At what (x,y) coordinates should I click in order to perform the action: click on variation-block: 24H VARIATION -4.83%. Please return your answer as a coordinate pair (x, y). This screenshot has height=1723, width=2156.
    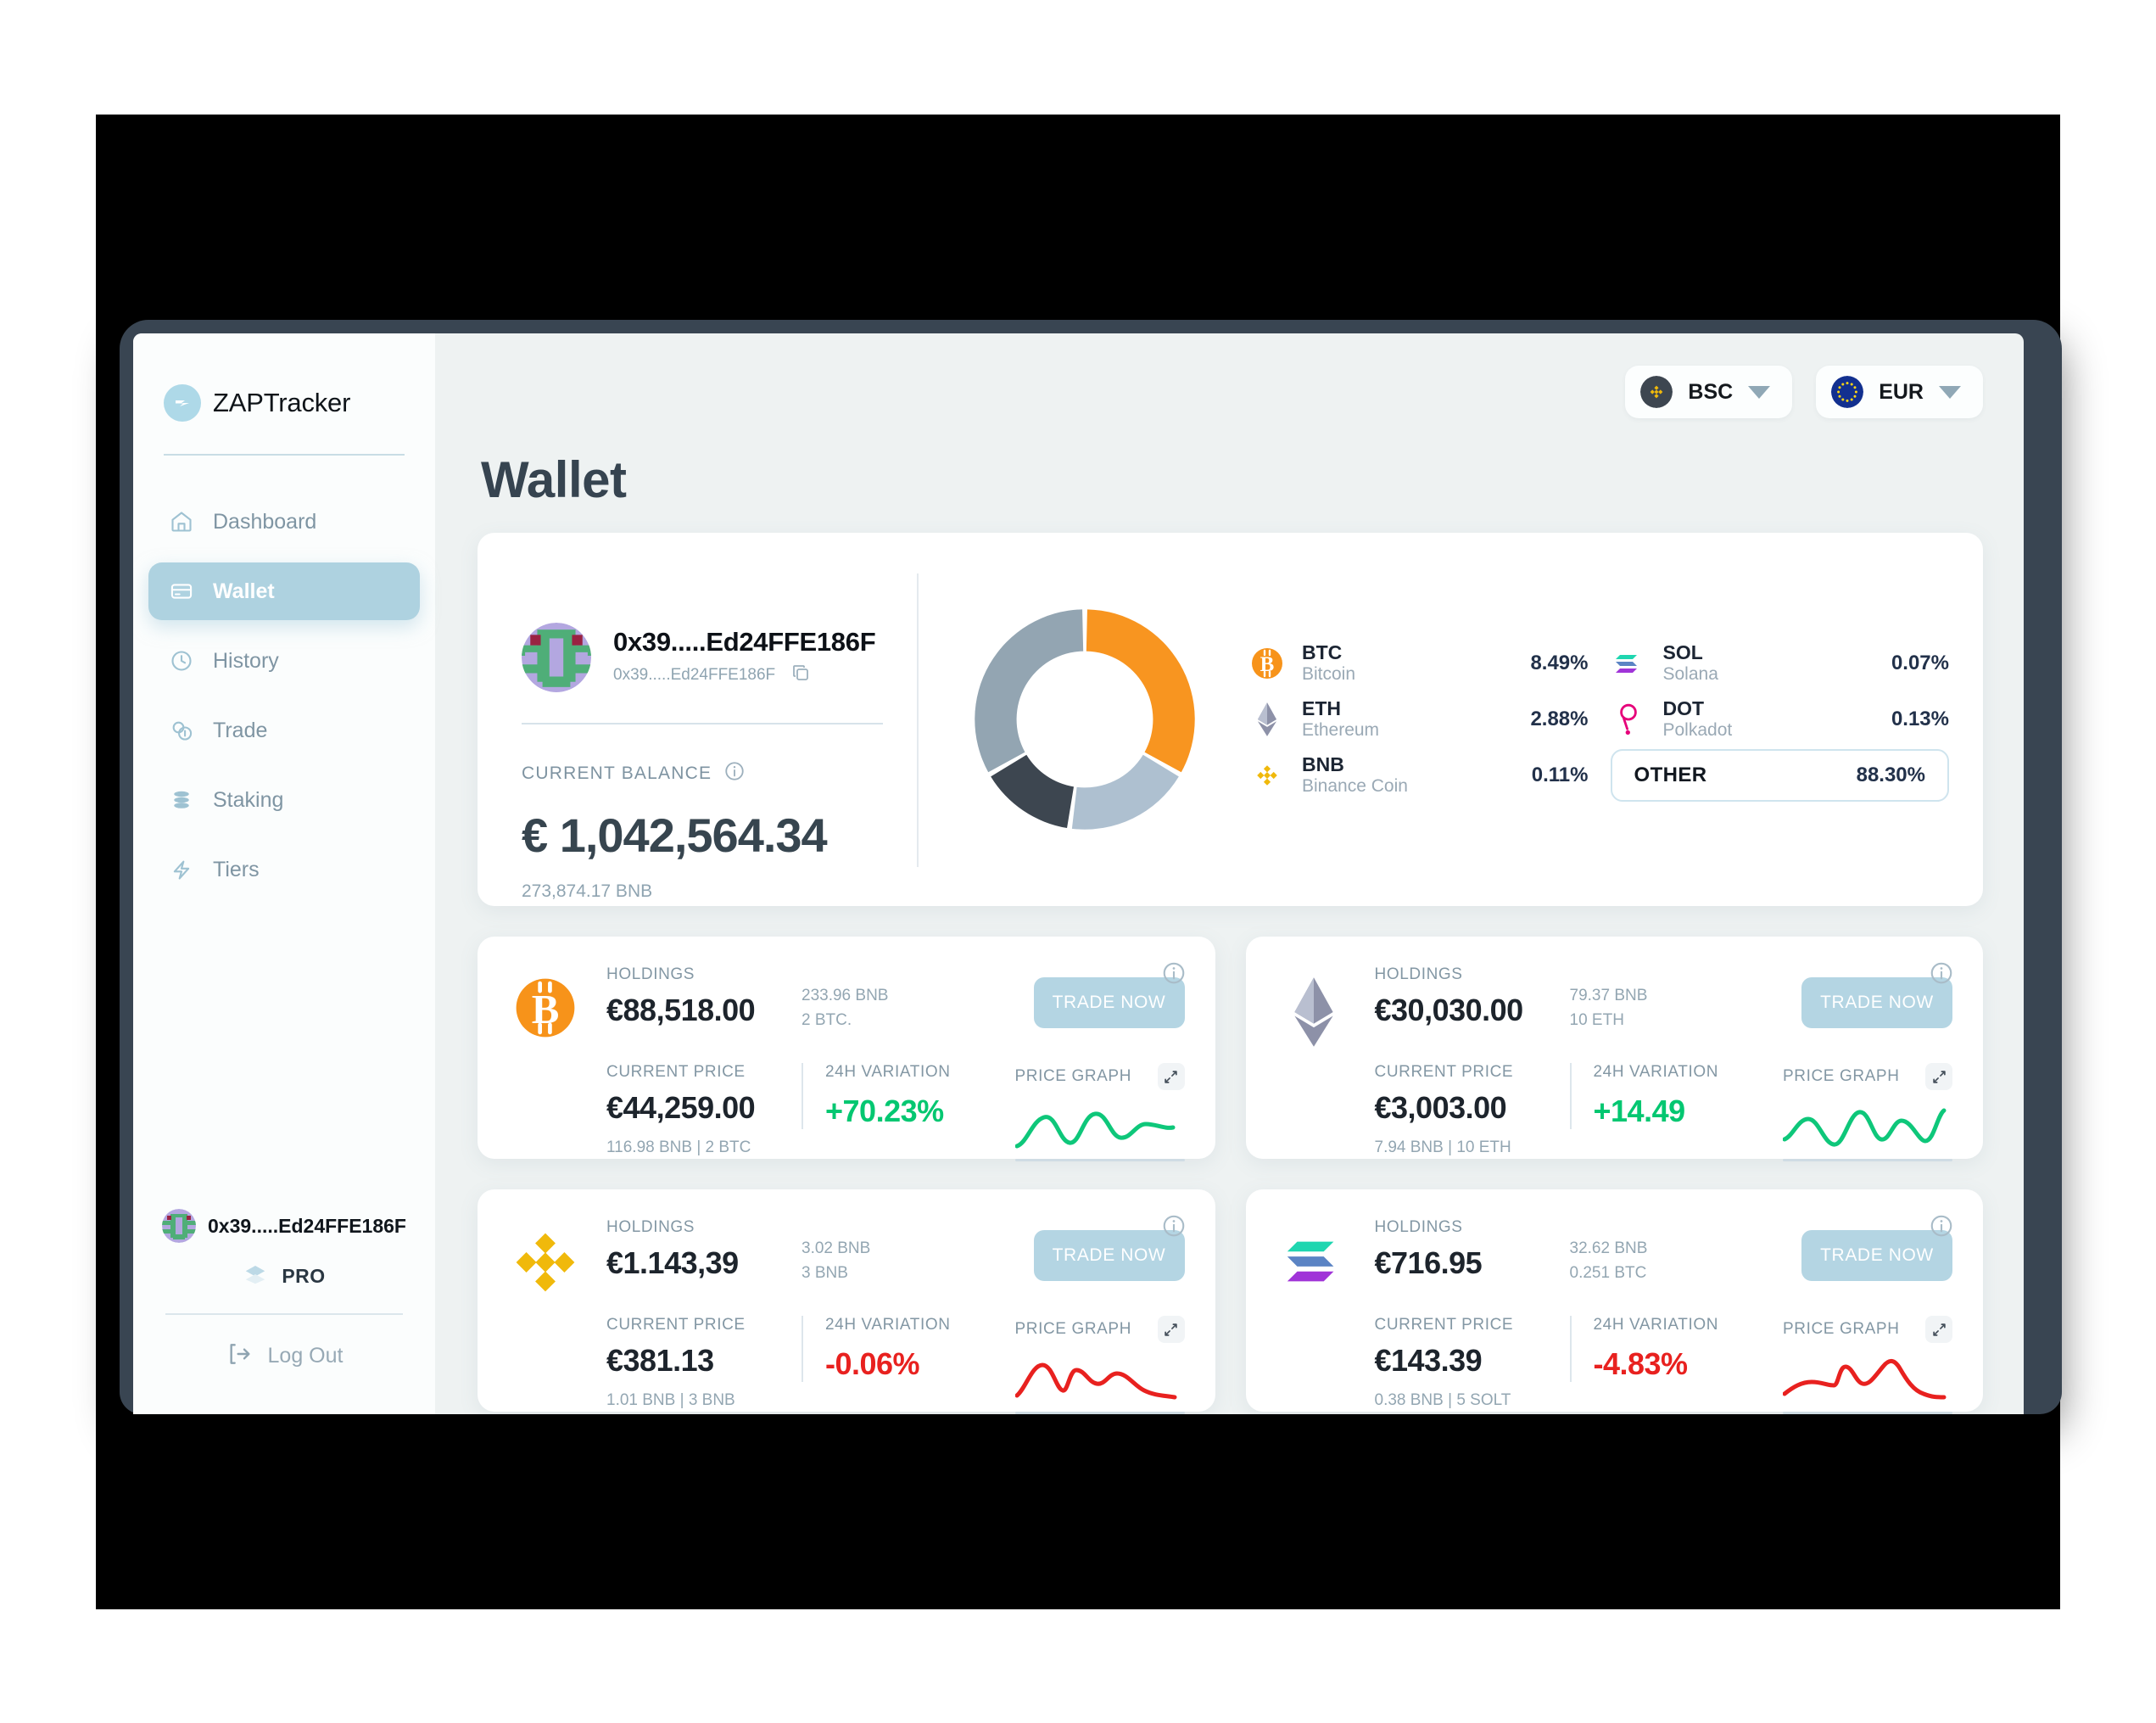
    Looking at the image, I should click on (1650, 1349).